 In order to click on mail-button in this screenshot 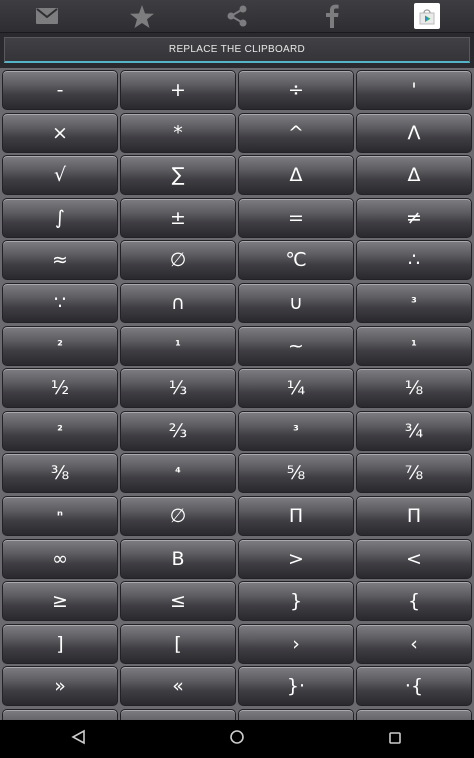, I will do `click(47, 16)`.